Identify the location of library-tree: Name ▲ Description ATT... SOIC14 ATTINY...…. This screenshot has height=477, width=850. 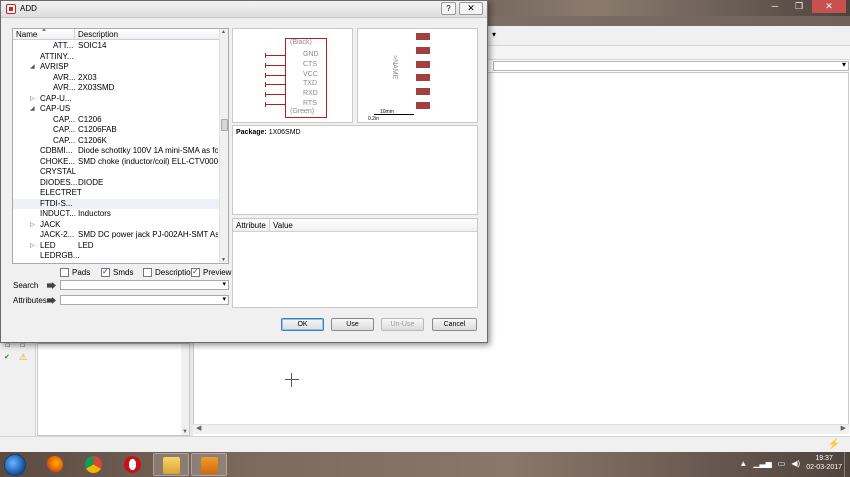
(120, 146).